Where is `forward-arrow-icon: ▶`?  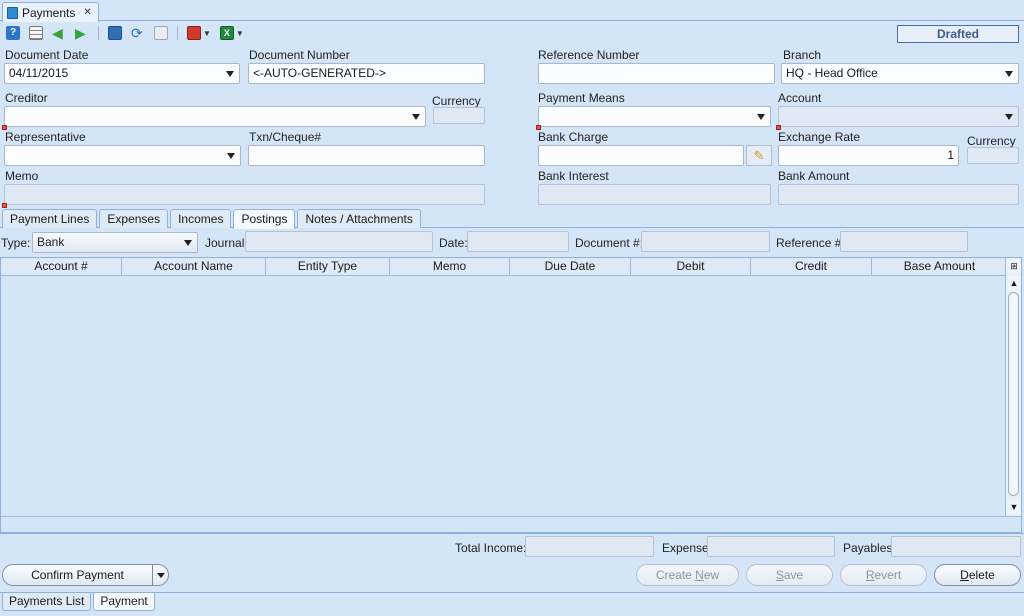 forward-arrow-icon: ▶ is located at coordinates (82, 33).